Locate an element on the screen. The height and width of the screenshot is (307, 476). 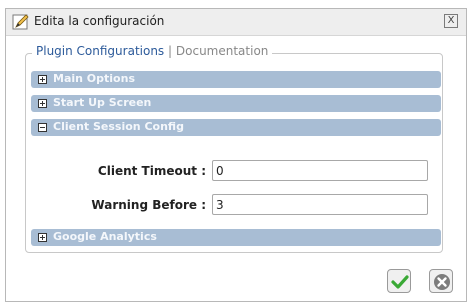
section-google-analytics: Google Analytics is located at coordinates (236, 237).